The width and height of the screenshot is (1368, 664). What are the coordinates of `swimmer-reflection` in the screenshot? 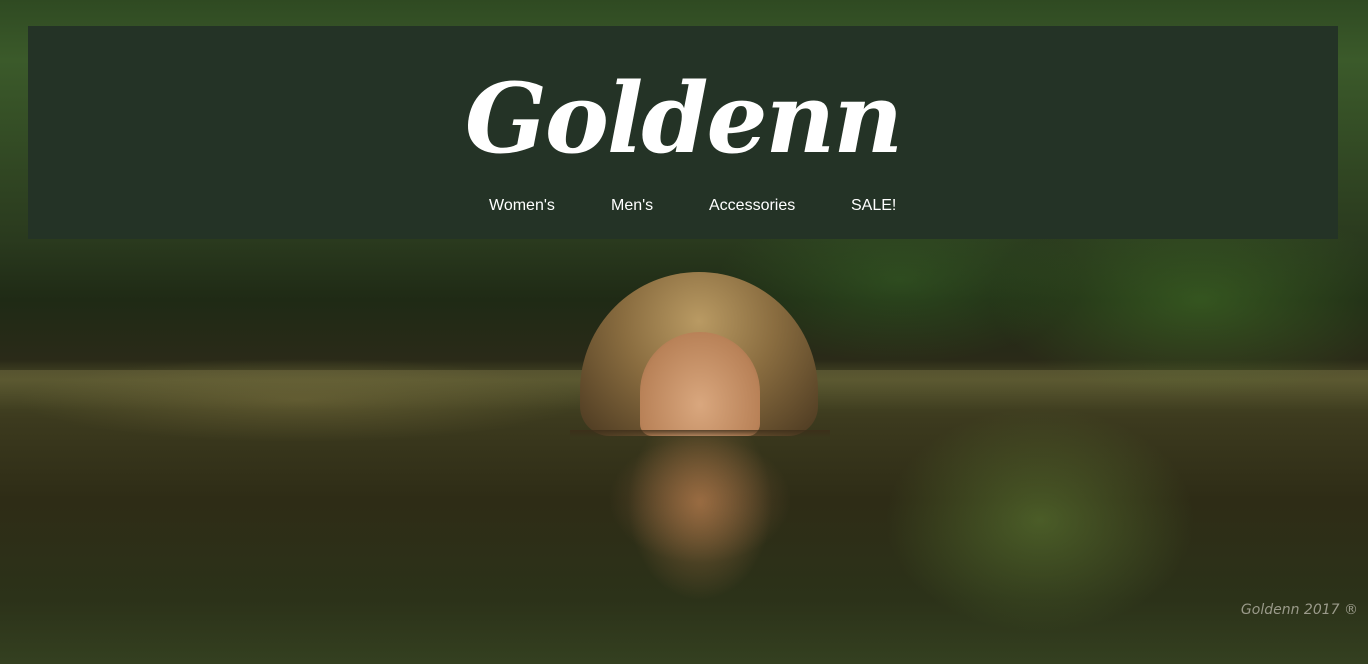 It's located at (700, 521).